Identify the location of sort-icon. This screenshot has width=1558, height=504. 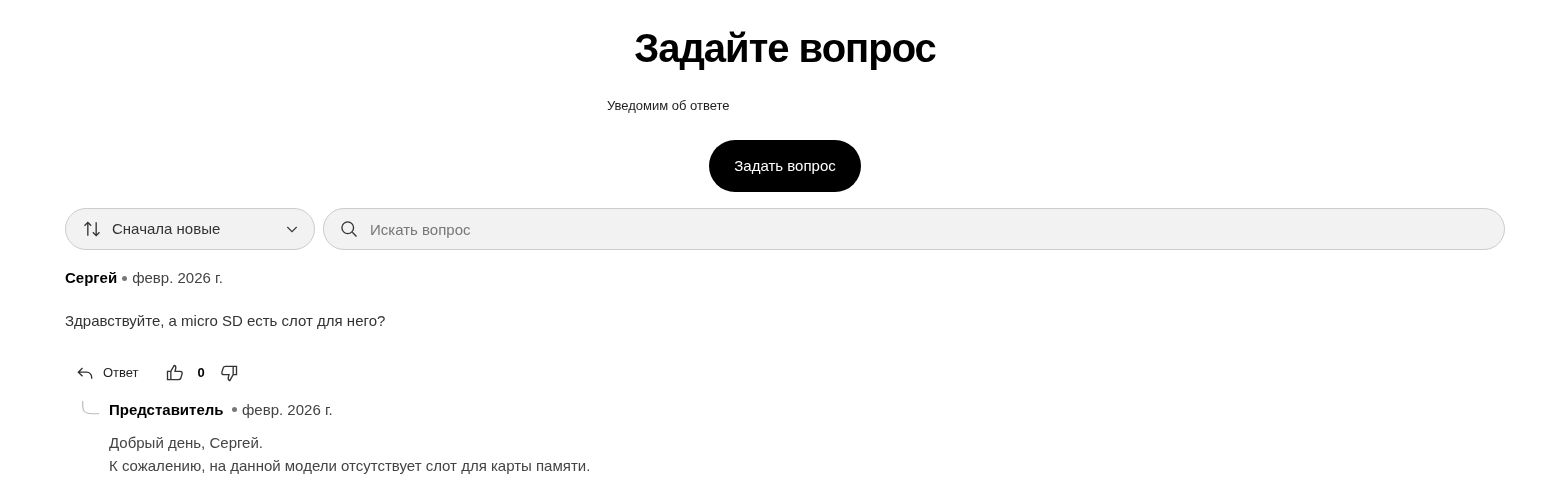
(92, 229).